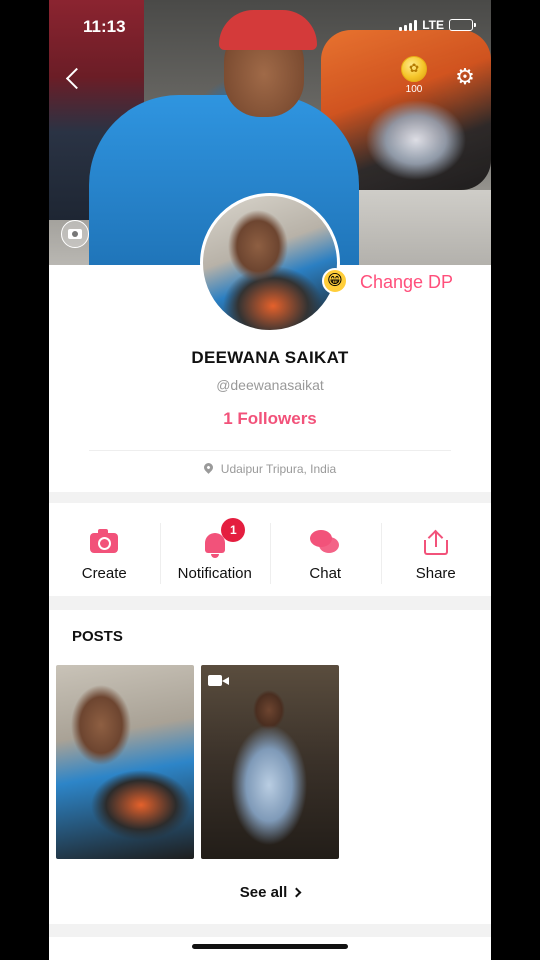 Image resolution: width=540 pixels, height=960 pixels. I want to click on create-button: Create, so click(104, 549).